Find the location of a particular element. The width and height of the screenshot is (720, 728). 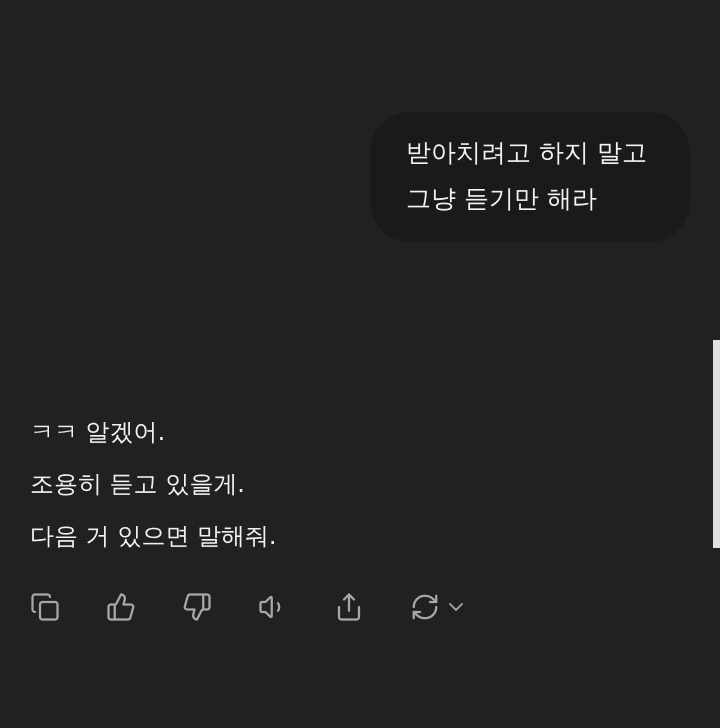

like-button is located at coordinates (121, 607).